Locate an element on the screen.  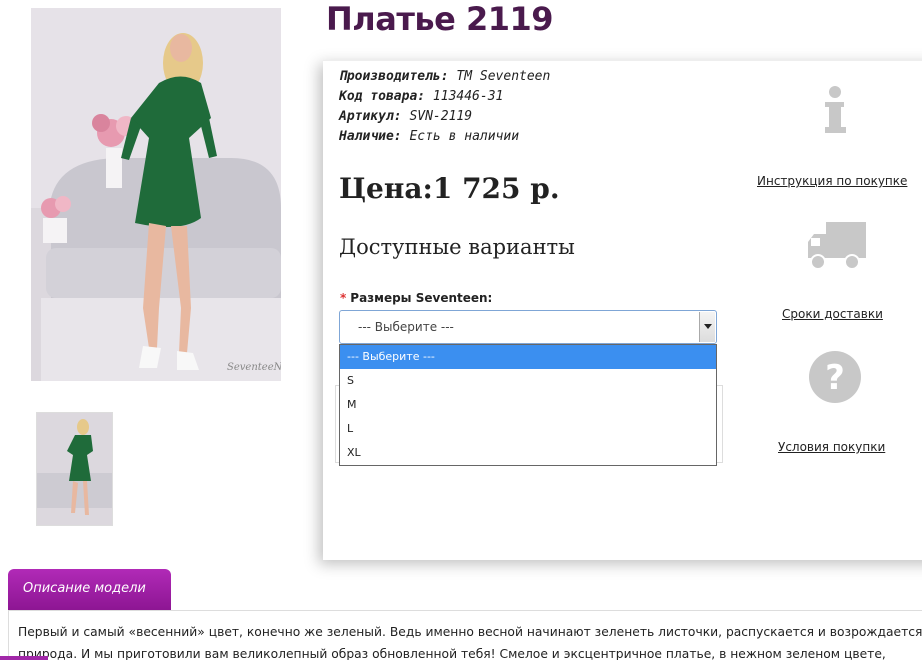
required-mark: * is located at coordinates (343, 298).